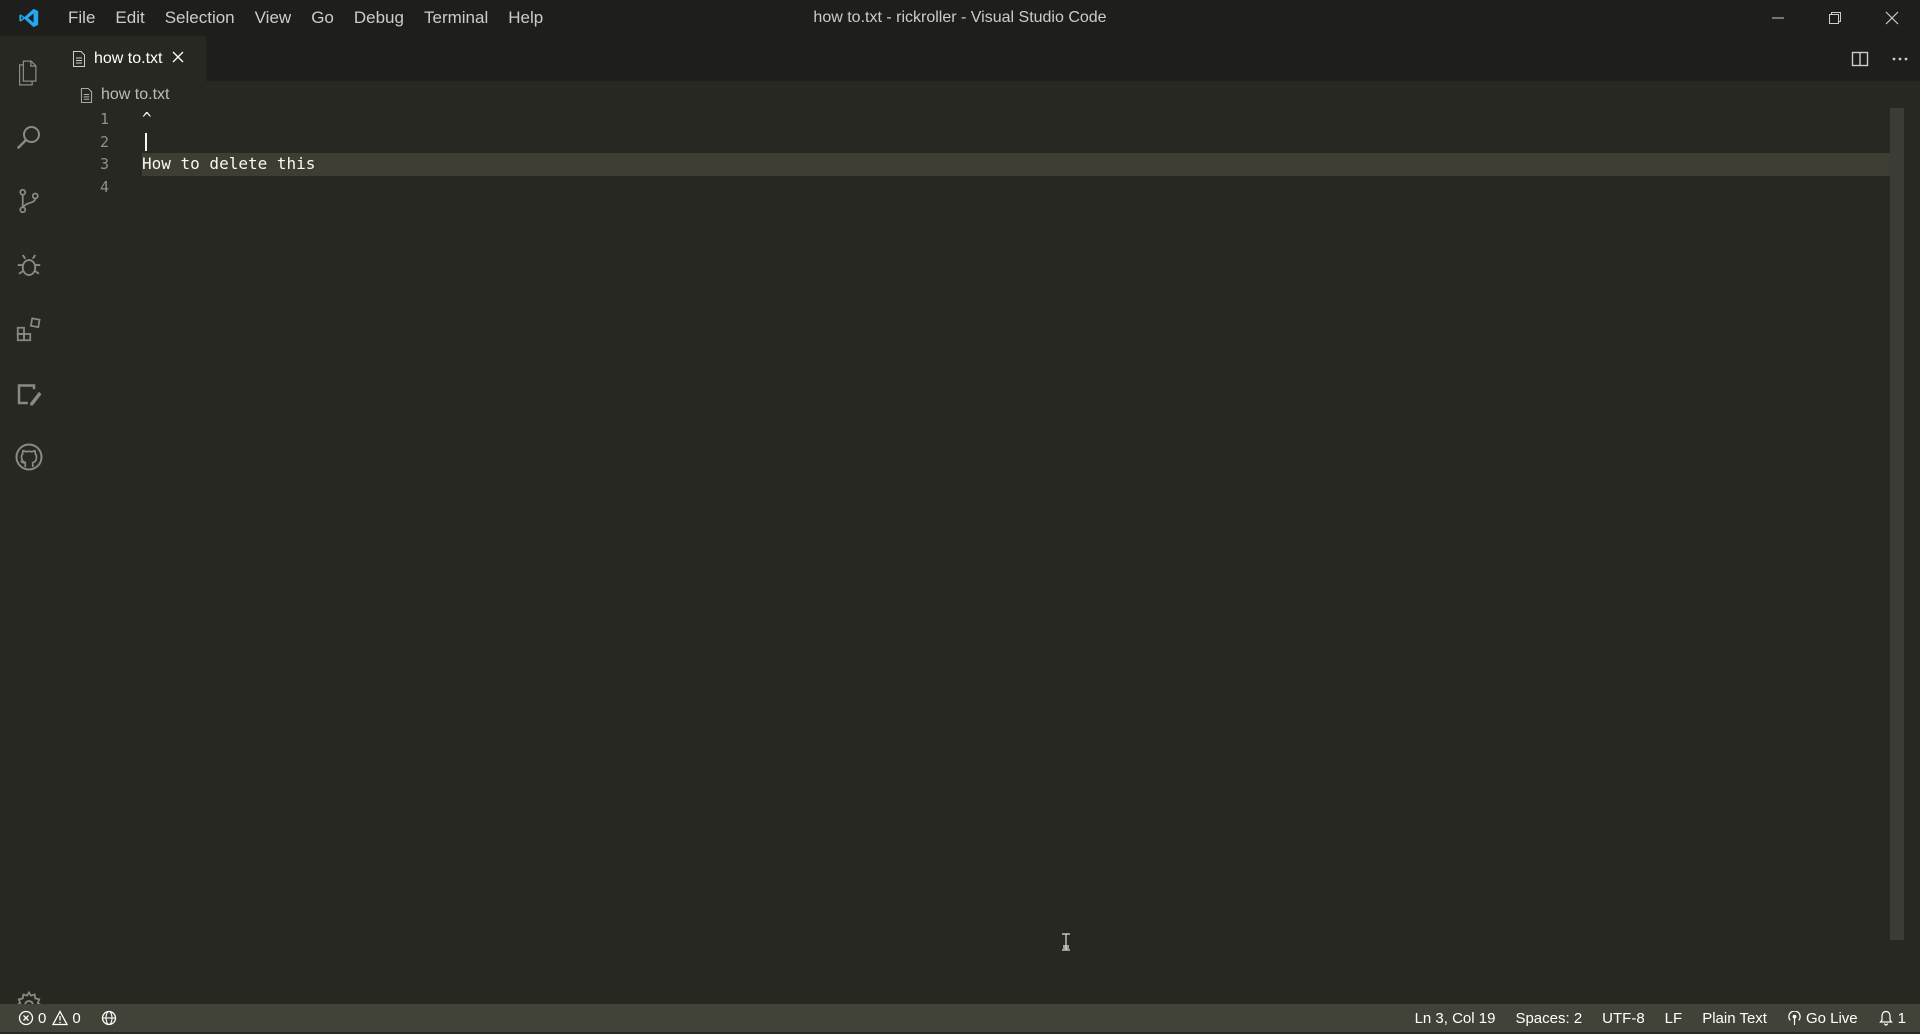  I want to click on problems-indicator: 0 0, so click(52, 1018).